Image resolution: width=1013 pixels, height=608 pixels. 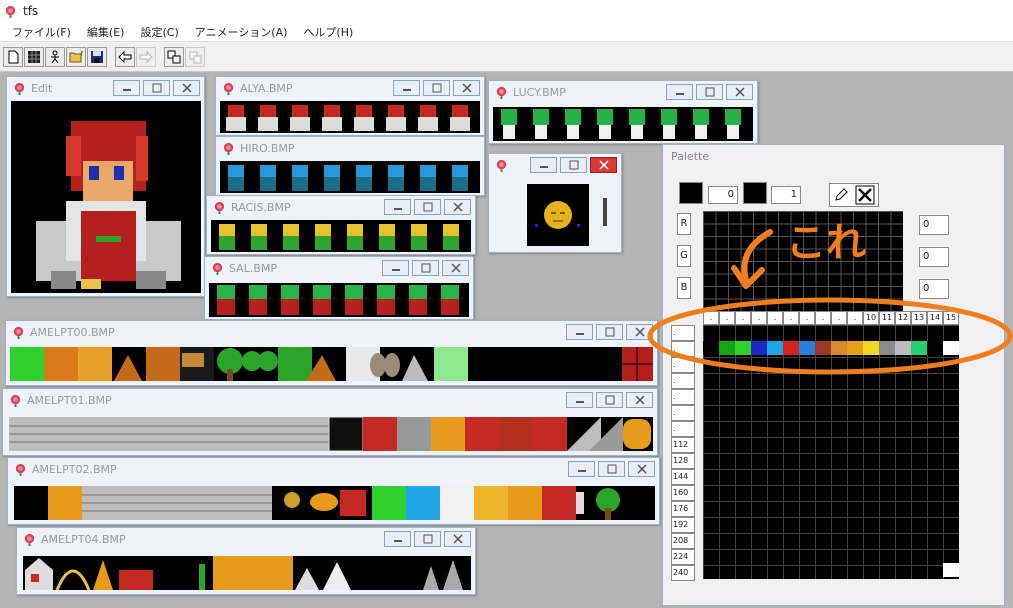 I want to click on amelpt00-tile-strip, so click(x=331, y=364).